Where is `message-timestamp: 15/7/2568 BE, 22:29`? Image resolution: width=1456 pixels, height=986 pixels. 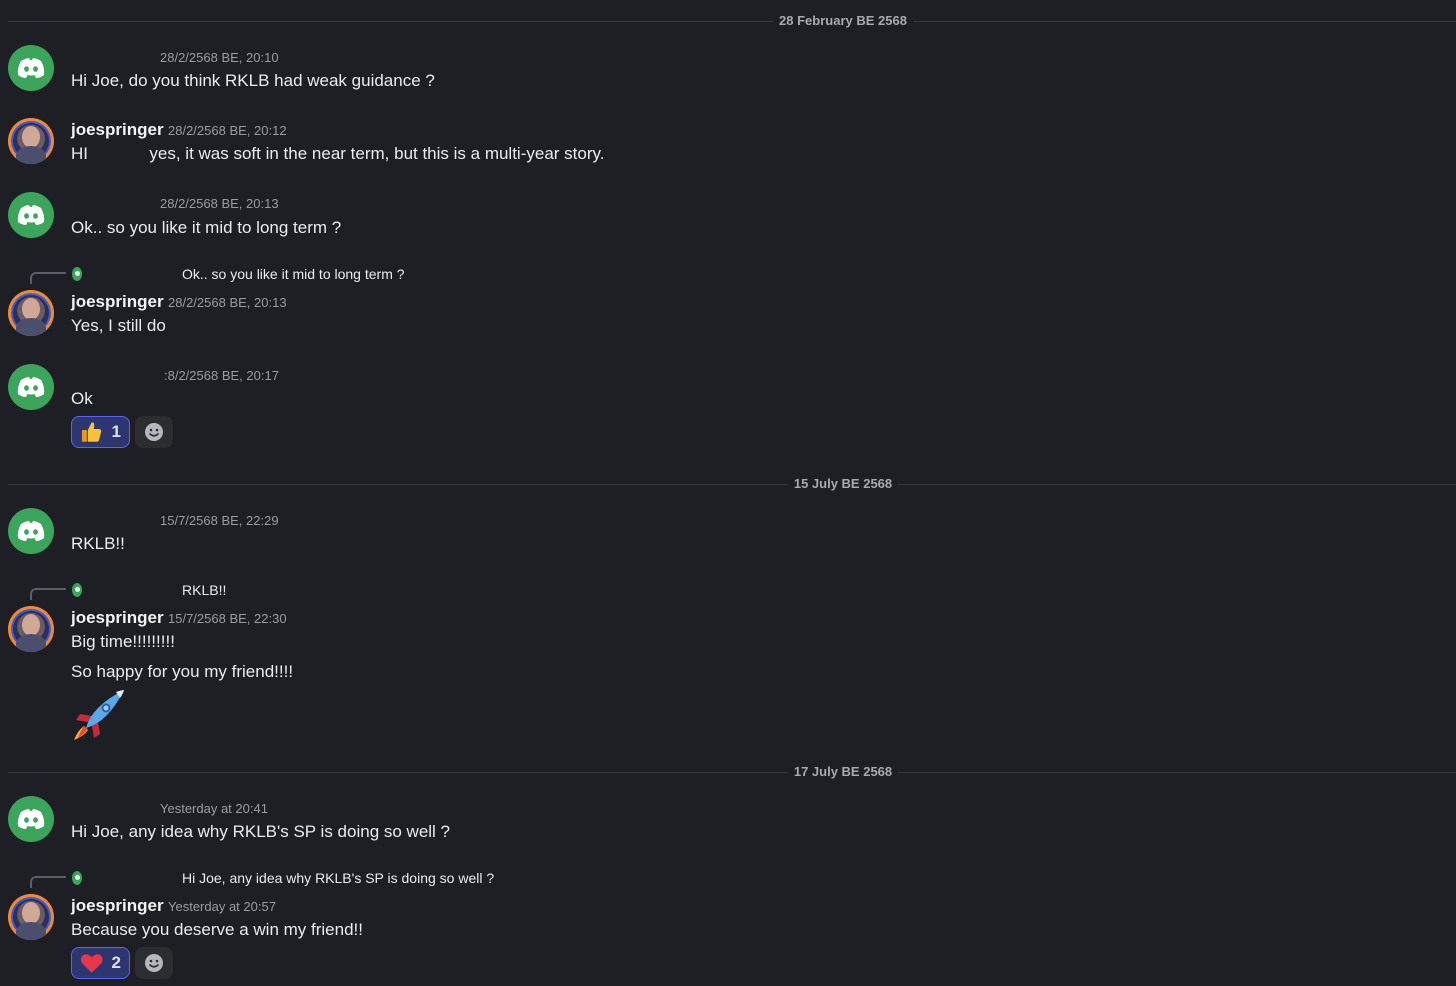 message-timestamp: 15/7/2568 BE, 22:29 is located at coordinates (219, 520).